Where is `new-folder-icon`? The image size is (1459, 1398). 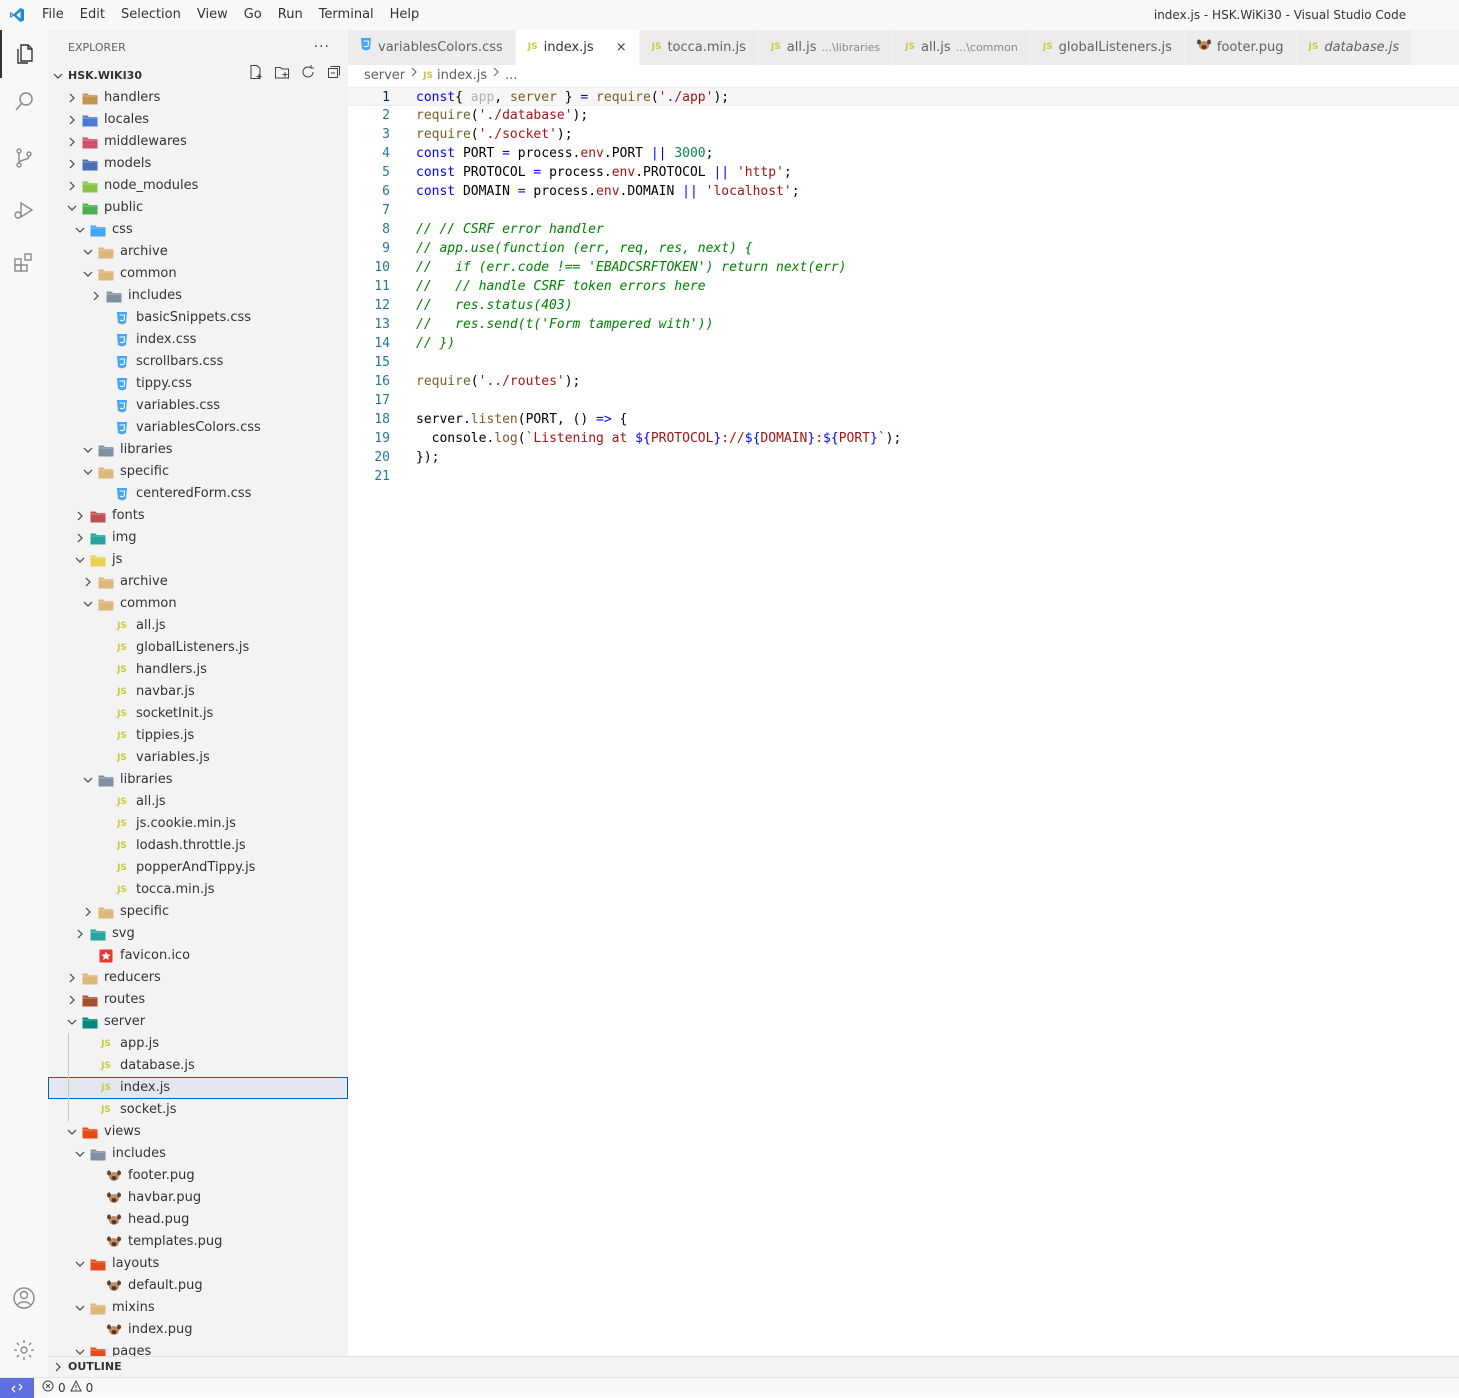
new-folder-icon is located at coordinates (282, 76).